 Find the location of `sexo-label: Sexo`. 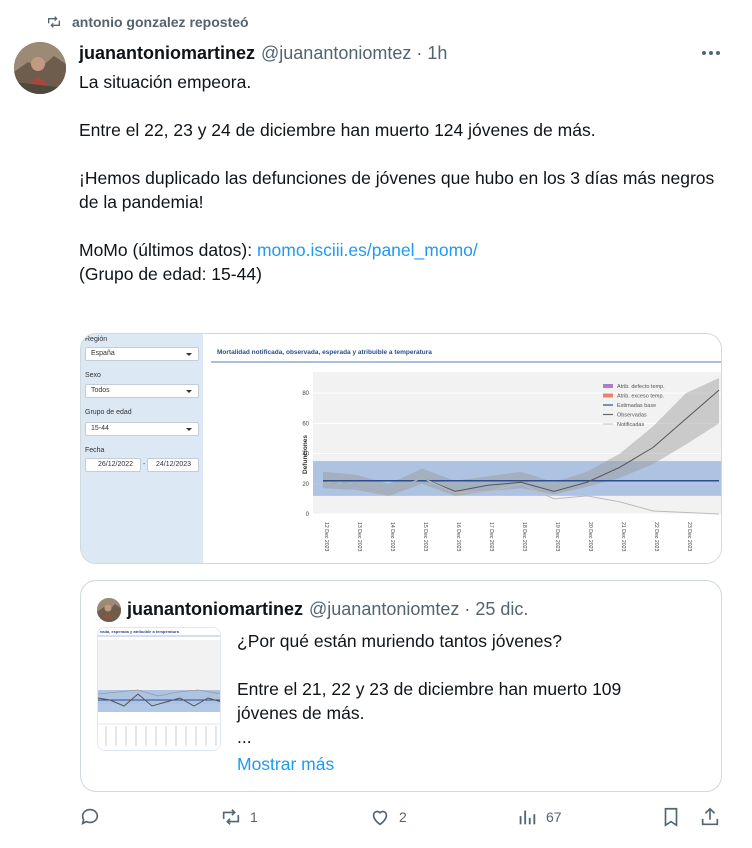

sexo-label: Sexo is located at coordinates (93, 375).